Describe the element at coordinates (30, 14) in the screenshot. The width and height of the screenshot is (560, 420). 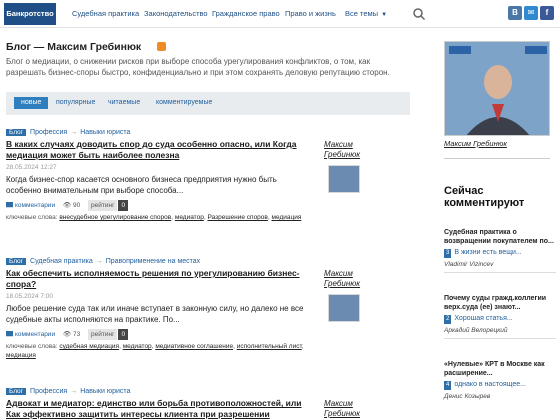
I see `brand-tab: Банкротство` at that location.